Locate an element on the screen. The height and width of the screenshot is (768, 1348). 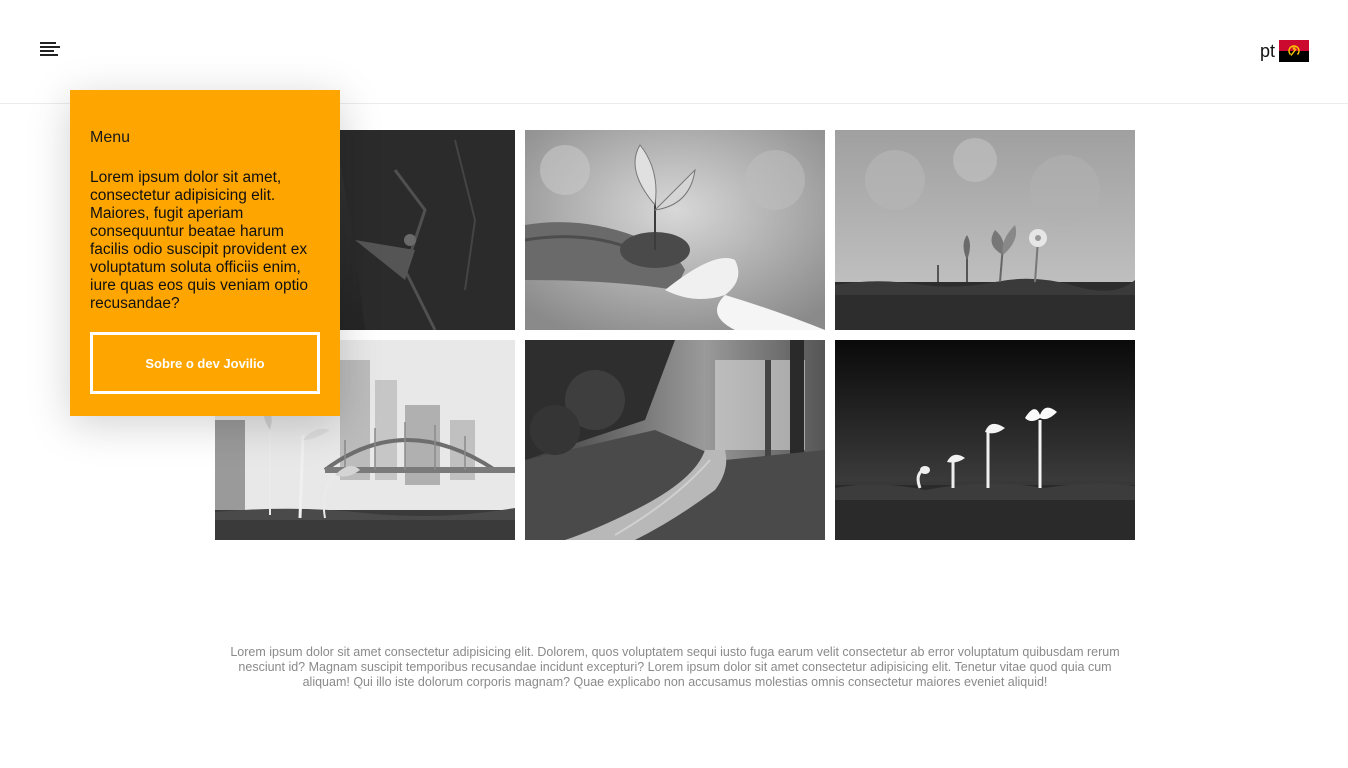
language-selector: pt is located at coordinates (1284, 51).